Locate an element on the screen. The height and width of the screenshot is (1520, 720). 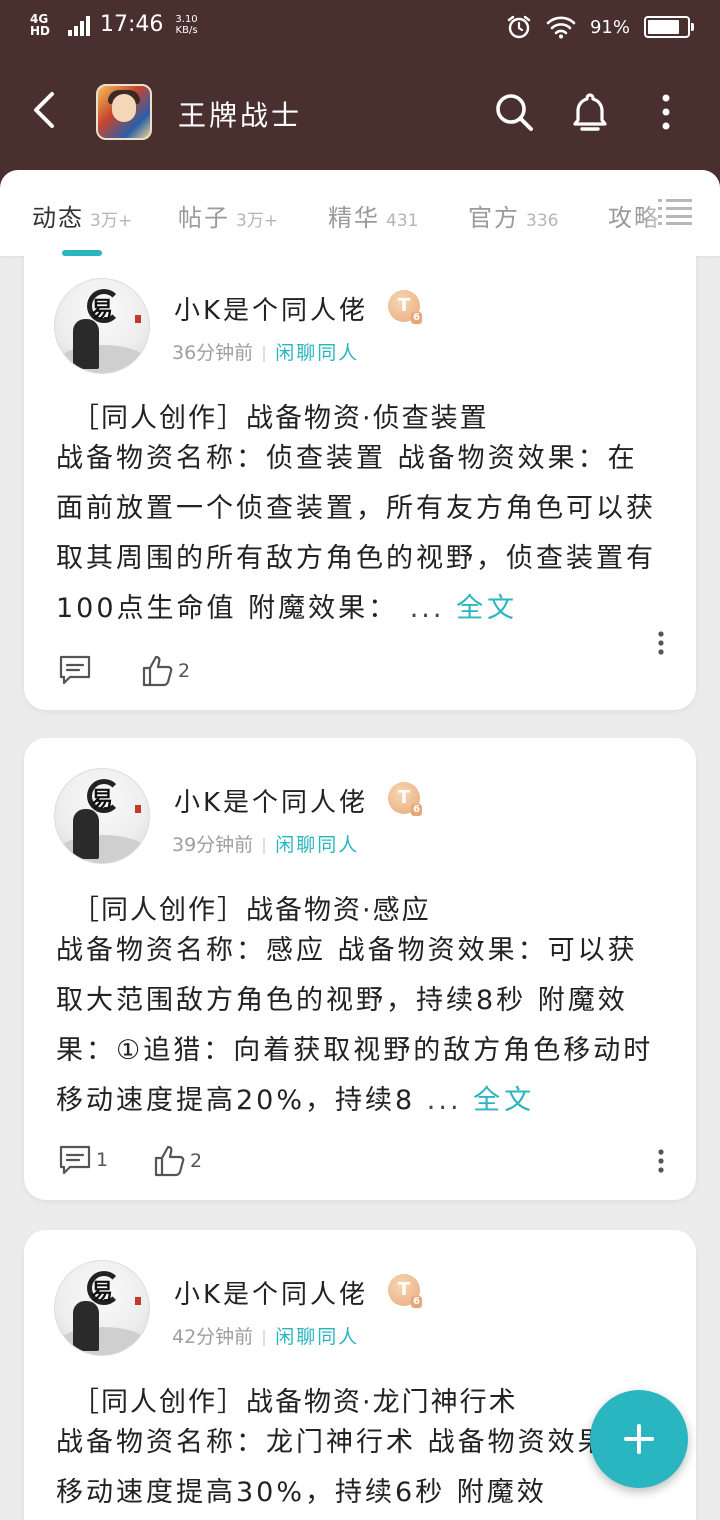
post-title: ［同人创作］战备物资·侦查装置 is located at coordinates (280, 418).